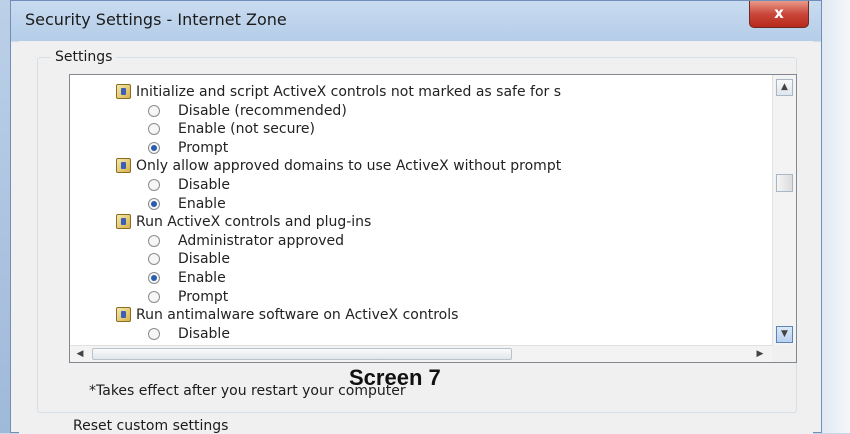  I want to click on setting-label: Administrator approved, so click(261, 240).